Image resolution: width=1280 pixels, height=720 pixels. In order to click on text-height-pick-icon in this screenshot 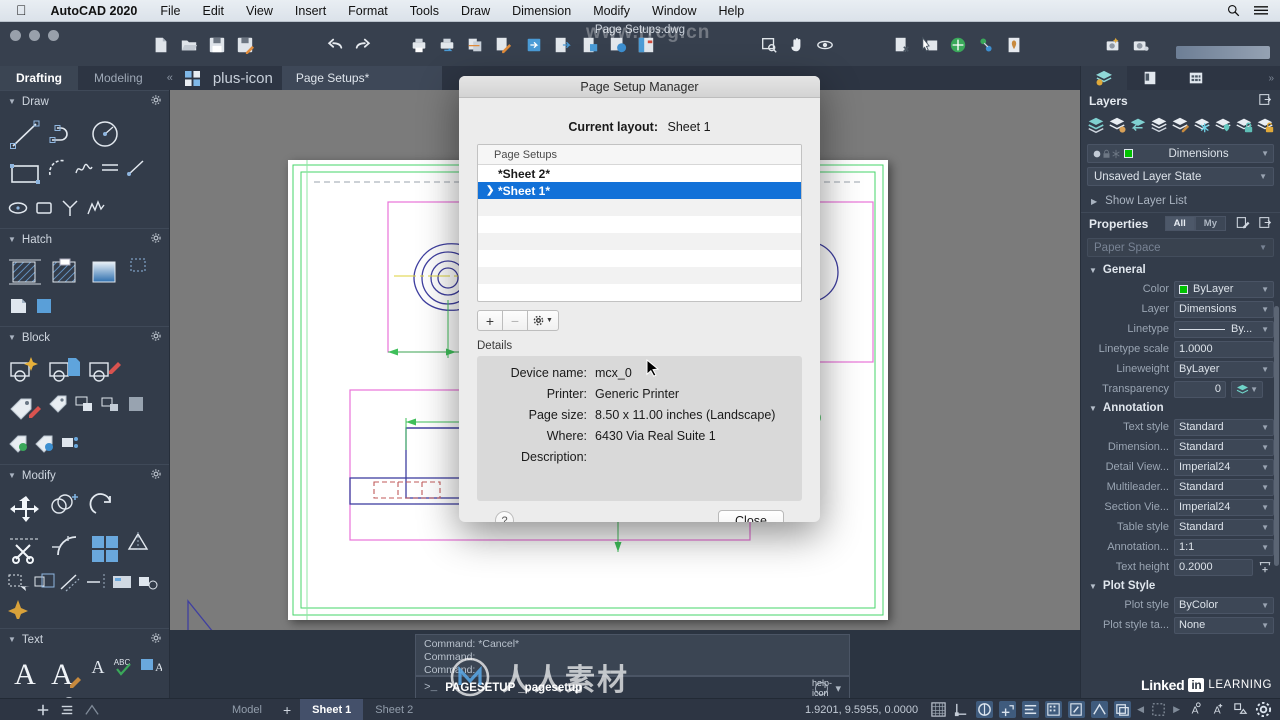, I will do `click(1266, 567)`.